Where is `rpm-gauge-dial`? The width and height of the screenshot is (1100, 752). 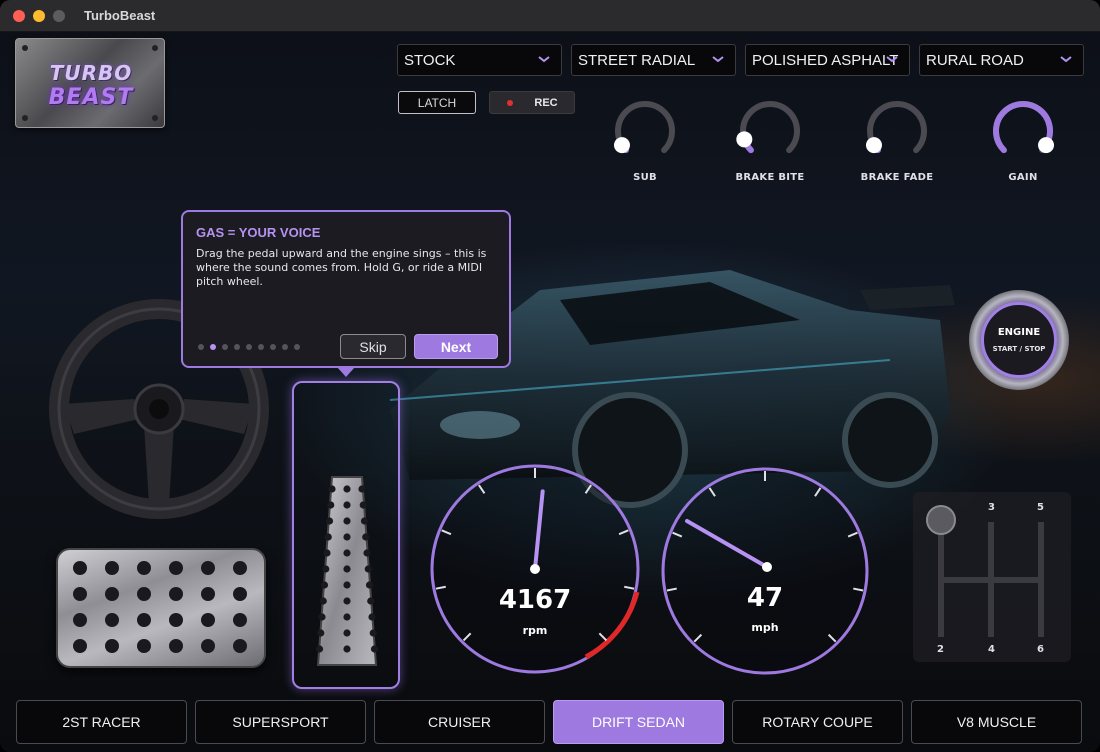 rpm-gauge-dial is located at coordinates (535, 569).